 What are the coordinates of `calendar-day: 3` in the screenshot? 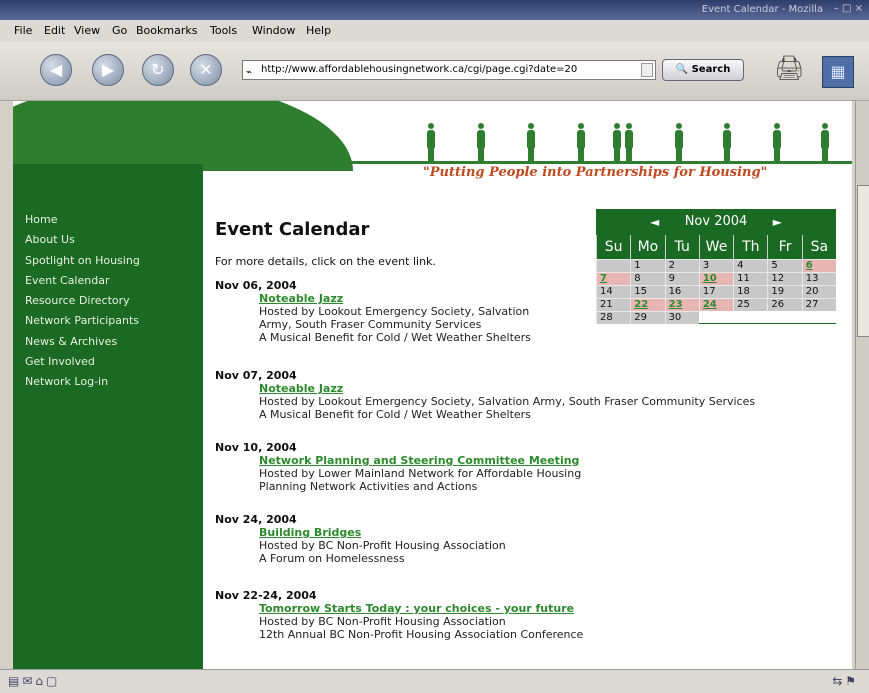 It's located at (716, 265).